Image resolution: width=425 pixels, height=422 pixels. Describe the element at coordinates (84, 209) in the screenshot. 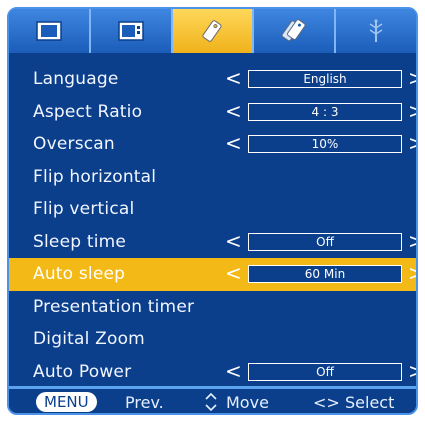

I see `menu-item-label: Flip vertical` at that location.